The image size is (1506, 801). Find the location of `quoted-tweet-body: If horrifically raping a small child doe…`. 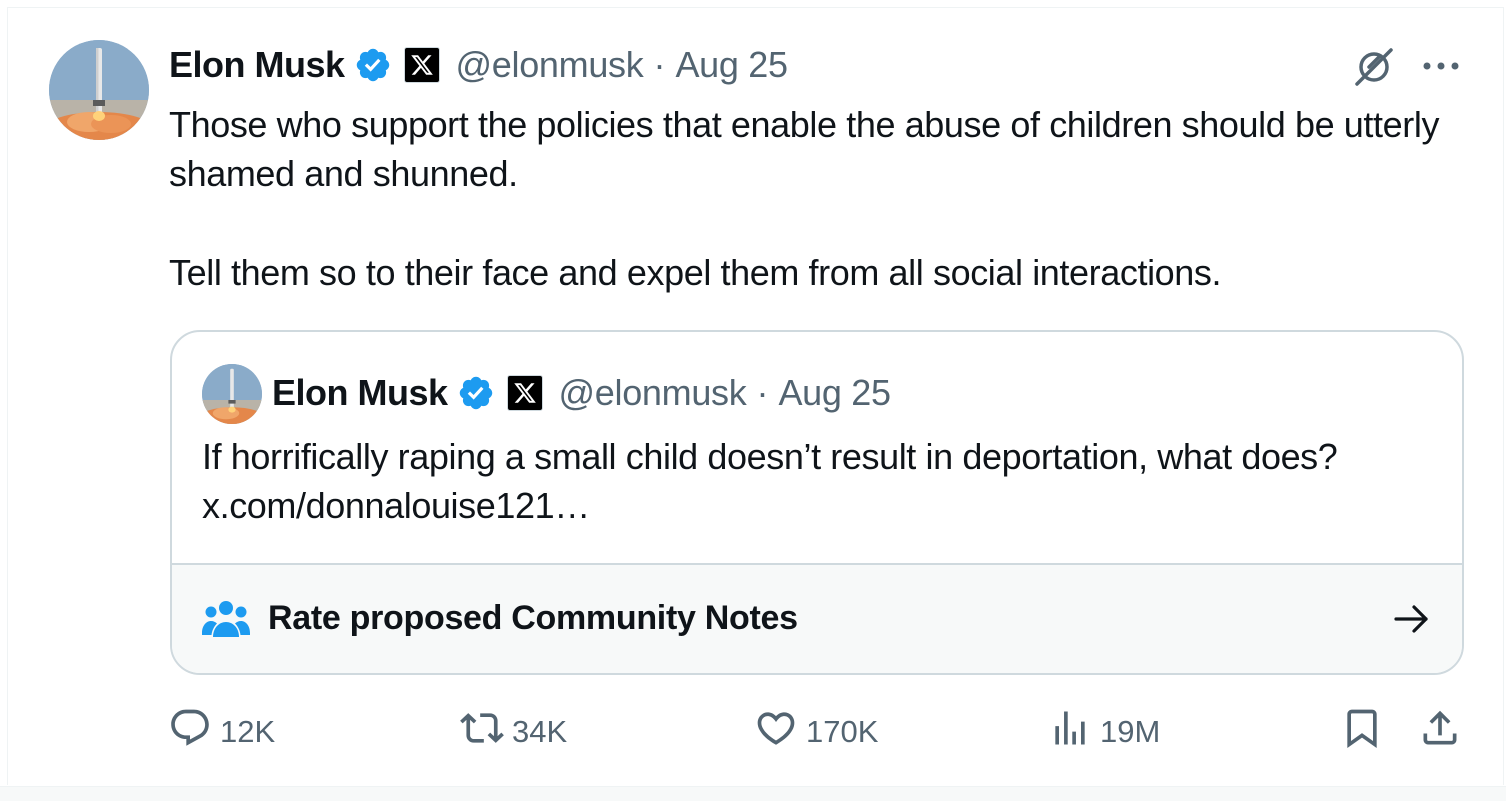

quoted-tweet-body: If horrifically raping a small child doe… is located at coordinates (770, 456).